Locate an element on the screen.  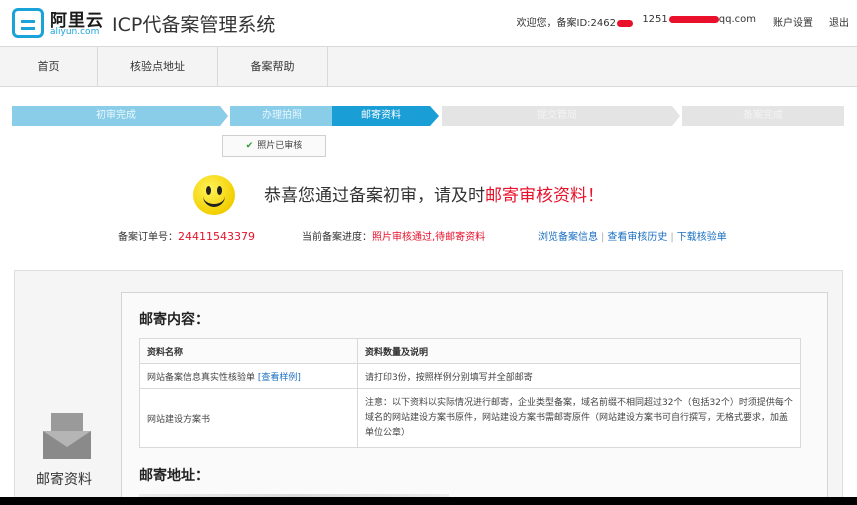
step-first-review: 初审完成 is located at coordinates (116, 116).